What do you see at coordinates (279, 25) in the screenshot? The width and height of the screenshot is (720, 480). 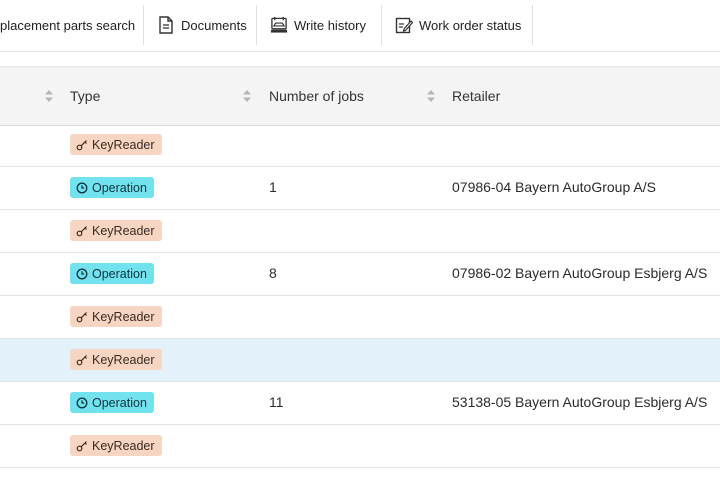 I see `car-history-icon` at bounding box center [279, 25].